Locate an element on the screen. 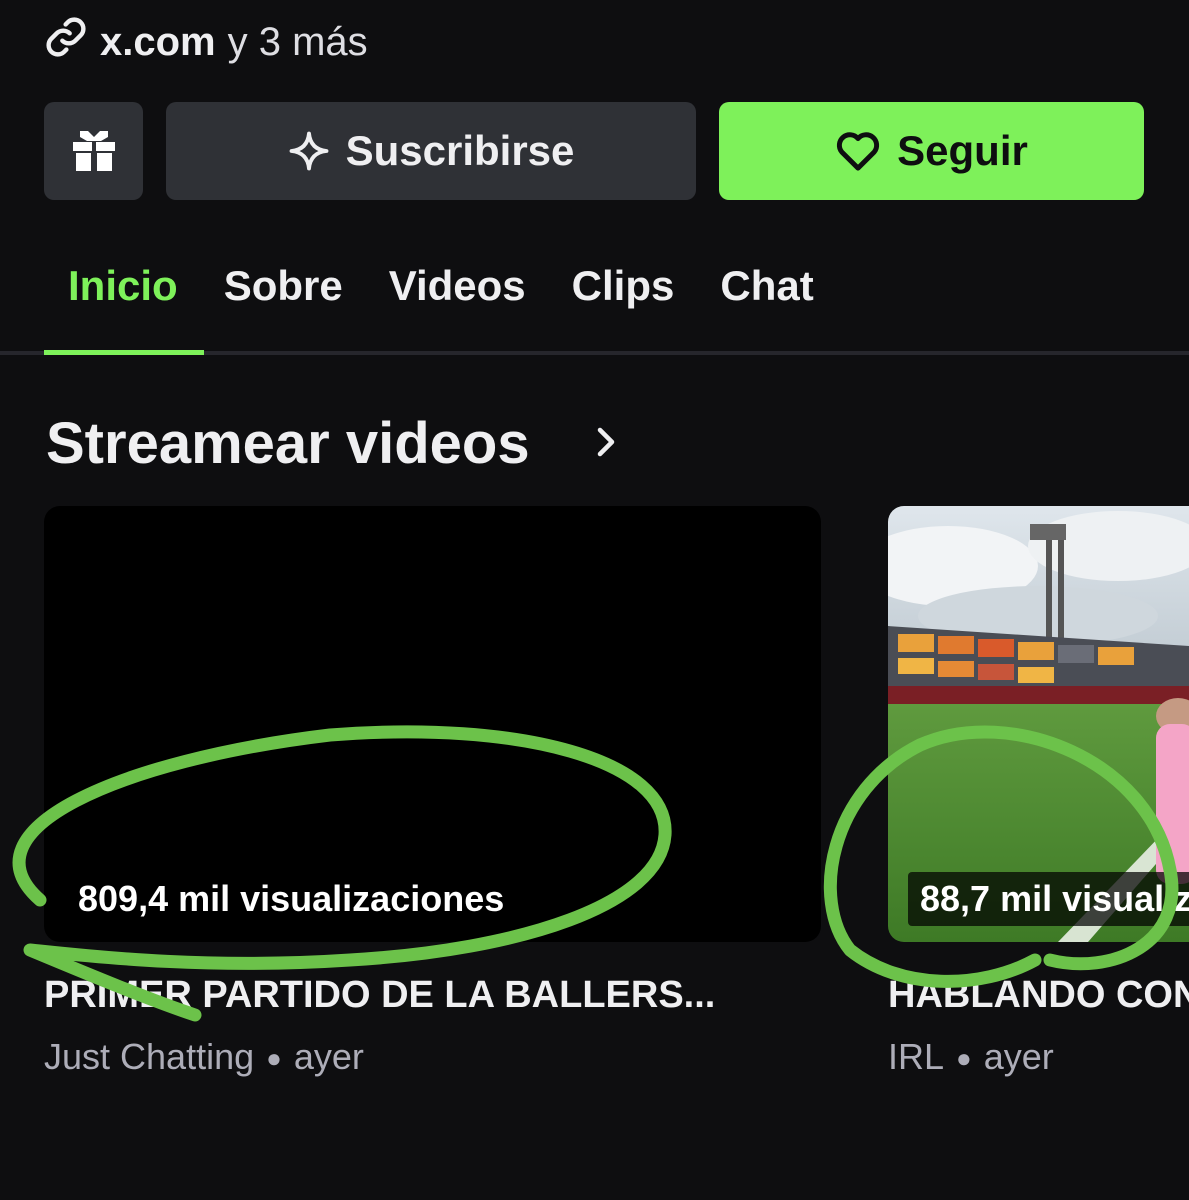 The width and height of the screenshot is (1189, 1200). link-host: x.com is located at coordinates (158, 41).